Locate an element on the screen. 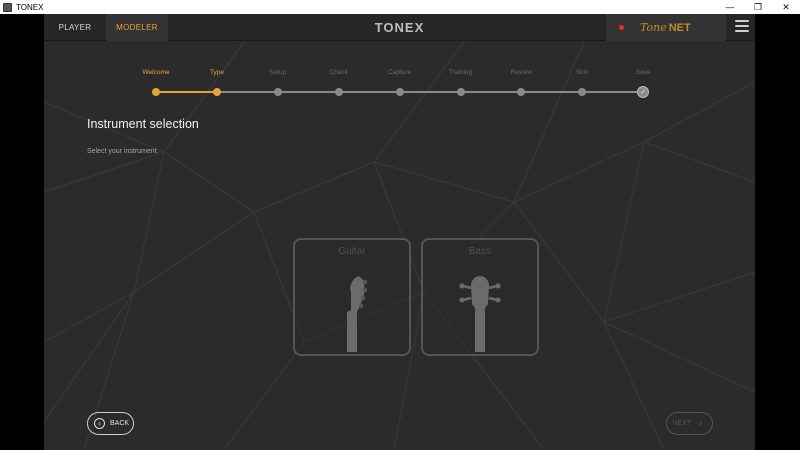 This screenshot has width=800, height=450. back-button: ‹ BACK is located at coordinates (110, 423).